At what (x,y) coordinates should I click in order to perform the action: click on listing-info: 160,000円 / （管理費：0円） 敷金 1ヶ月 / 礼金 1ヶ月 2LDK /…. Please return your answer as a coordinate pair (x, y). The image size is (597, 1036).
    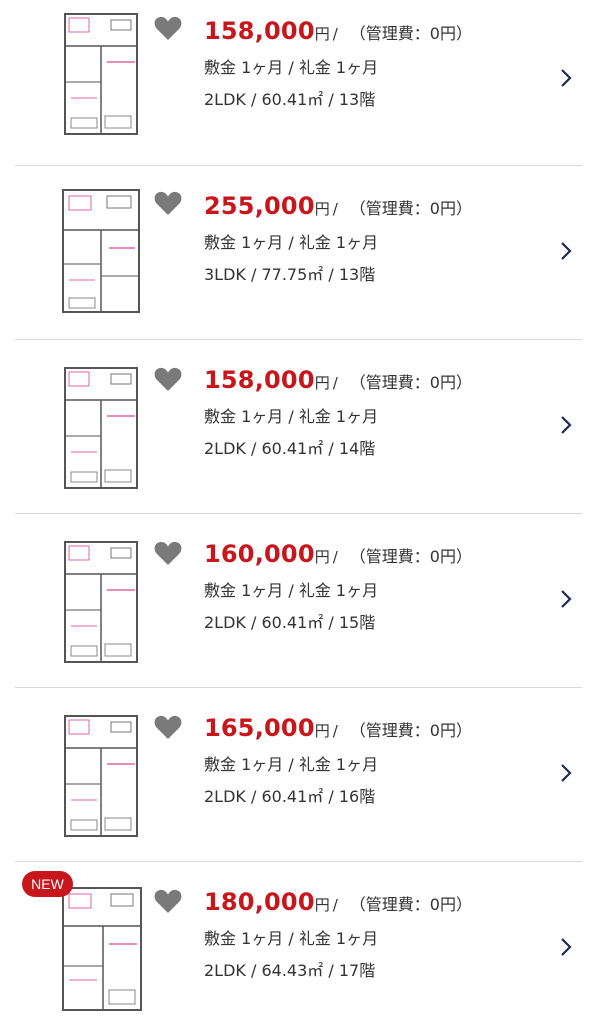
    Looking at the image, I should click on (369, 585).